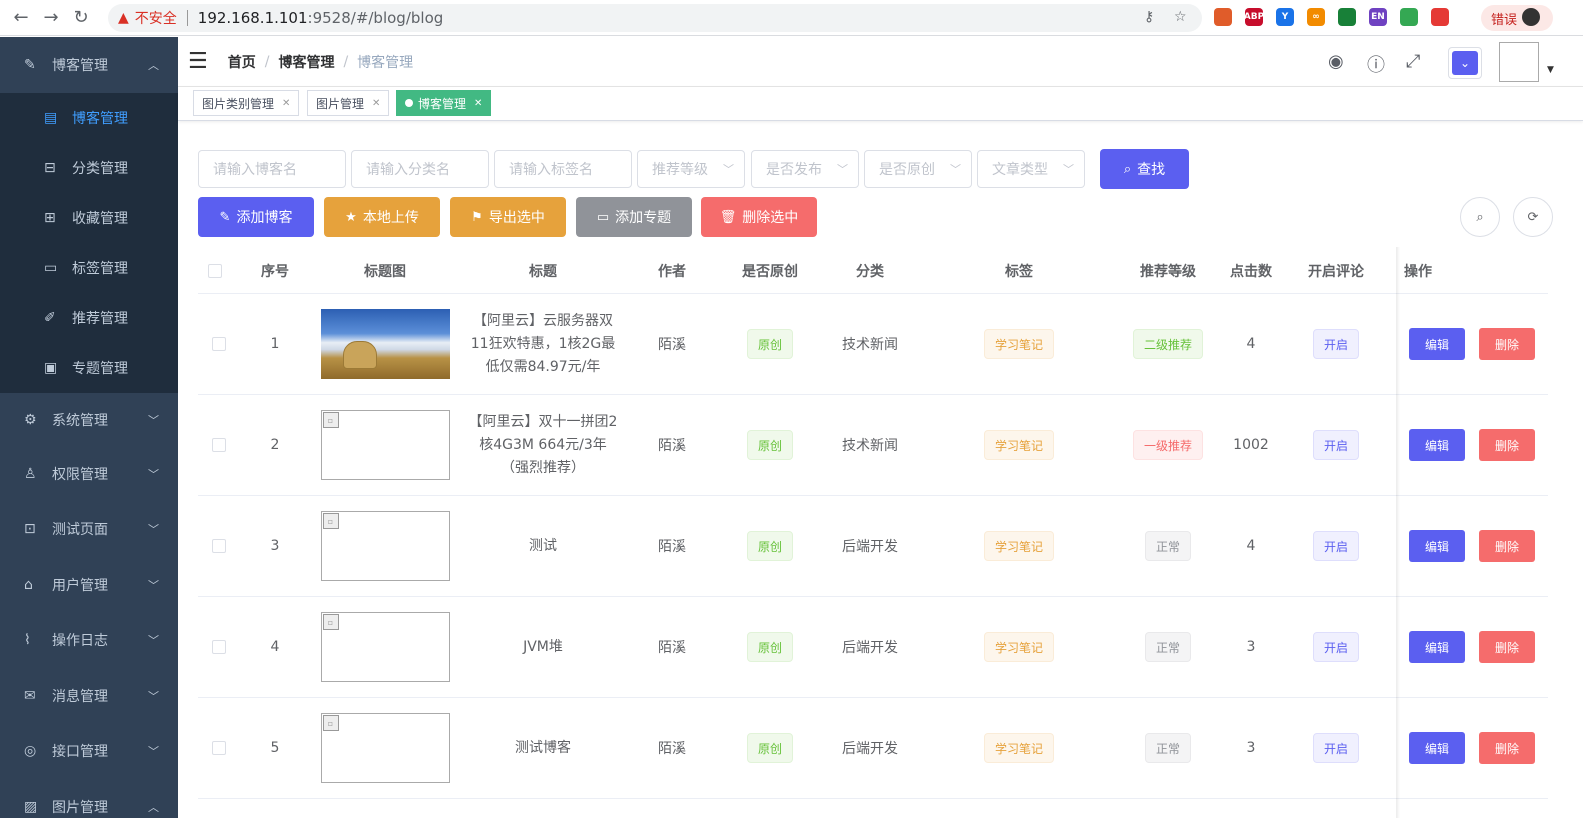 Image resolution: width=1583 pixels, height=818 pixels. What do you see at coordinates (1031, 169) in the screenshot?
I see `type-select: 文章类型 ﹀` at bounding box center [1031, 169].